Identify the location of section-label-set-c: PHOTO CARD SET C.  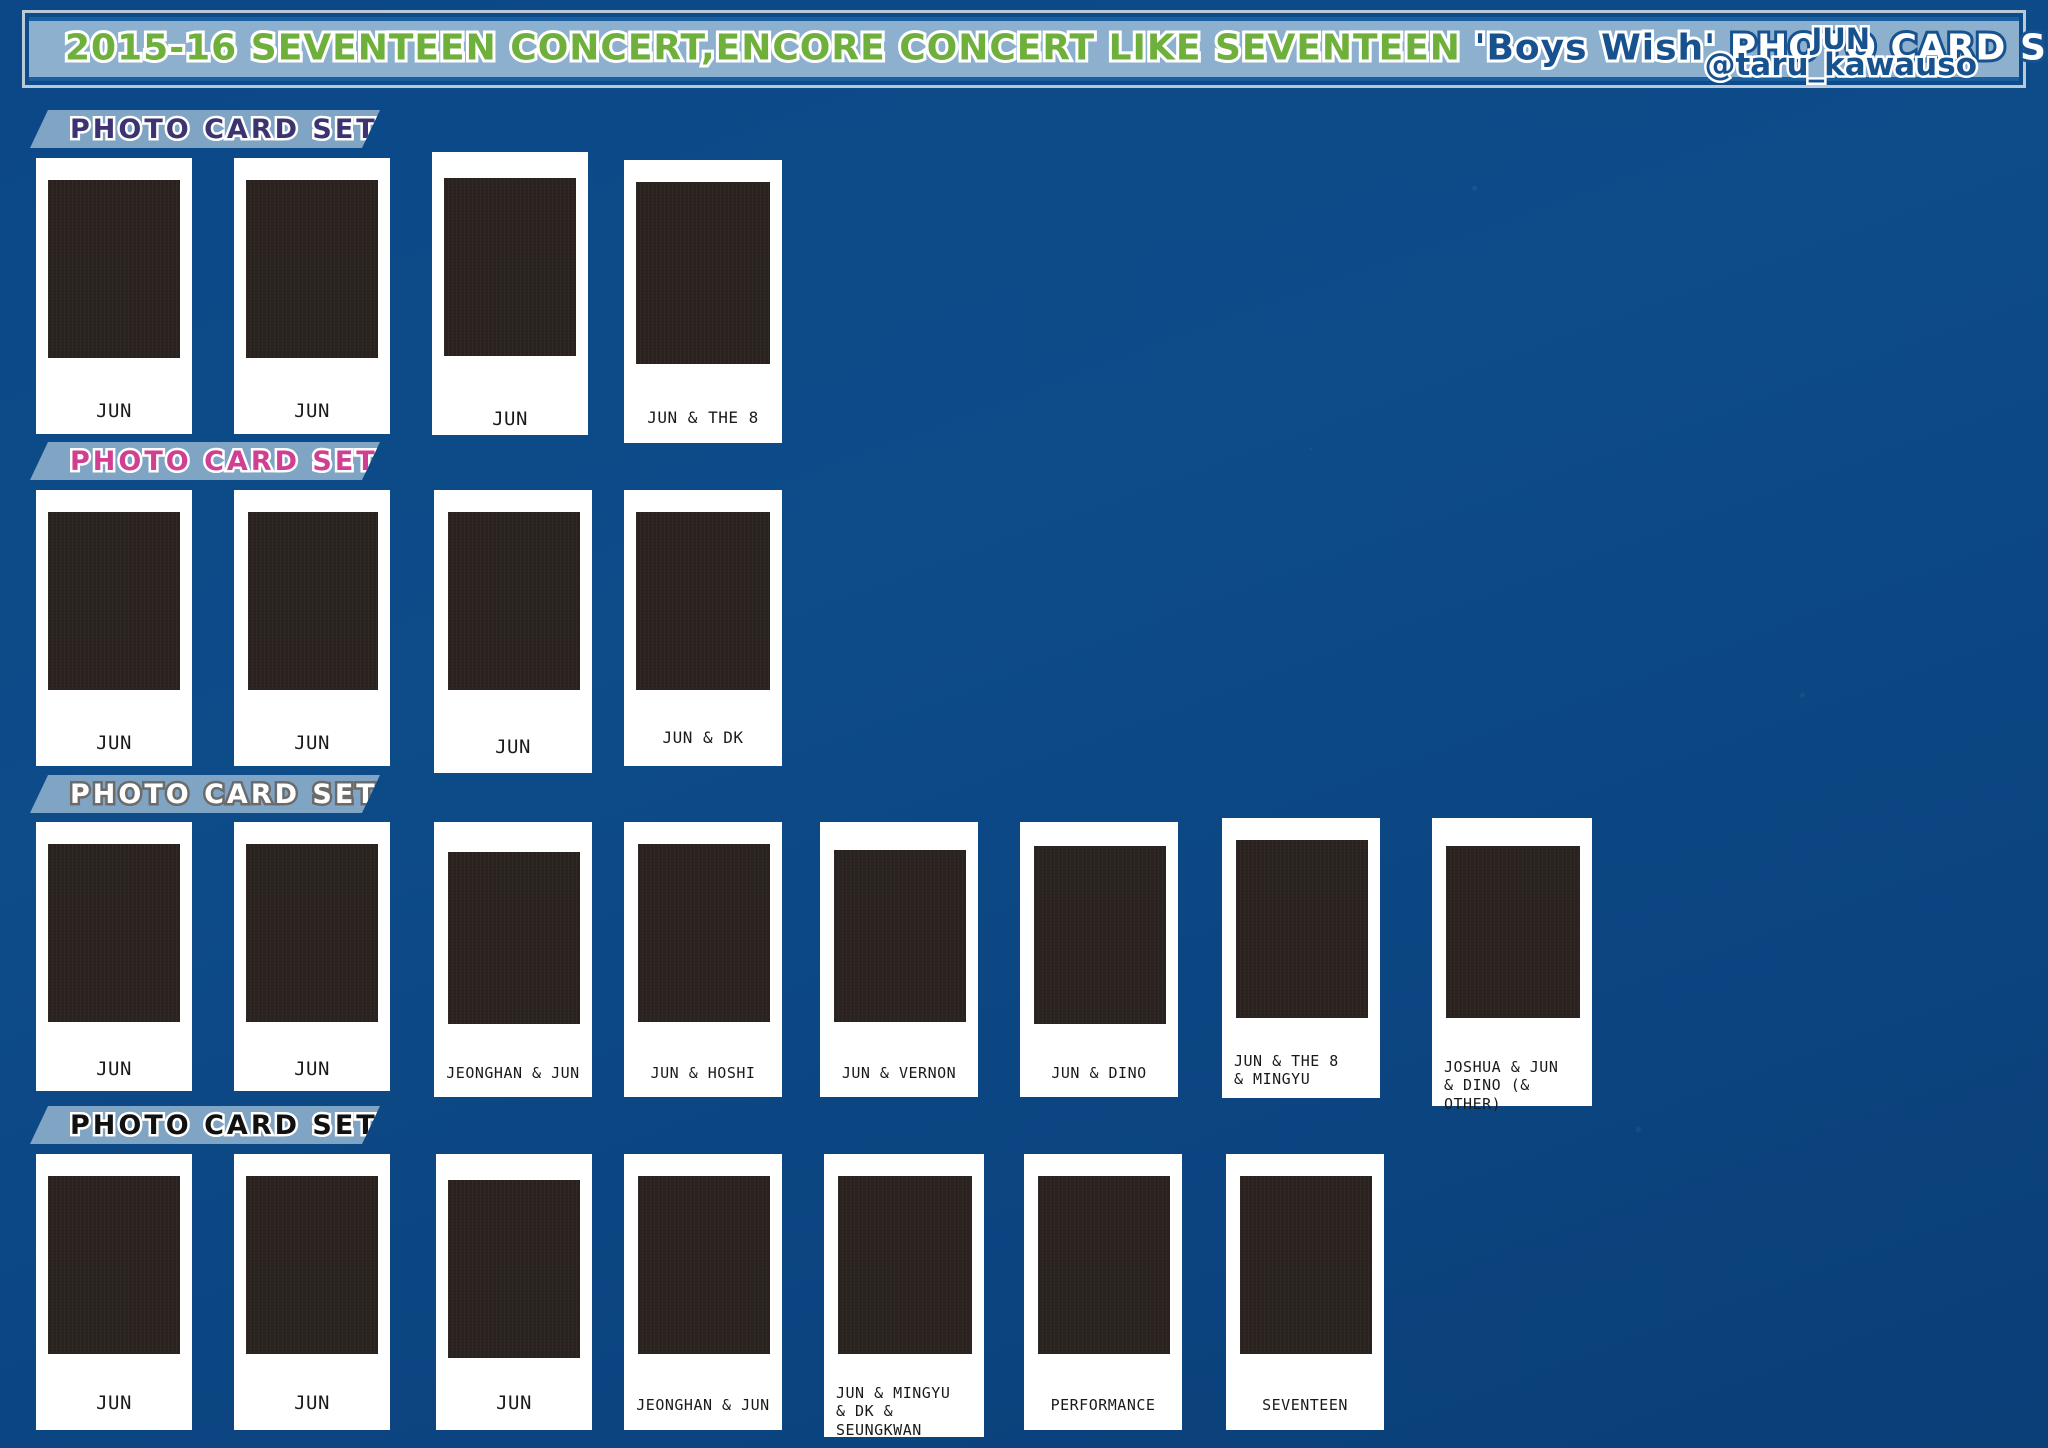
(241, 794).